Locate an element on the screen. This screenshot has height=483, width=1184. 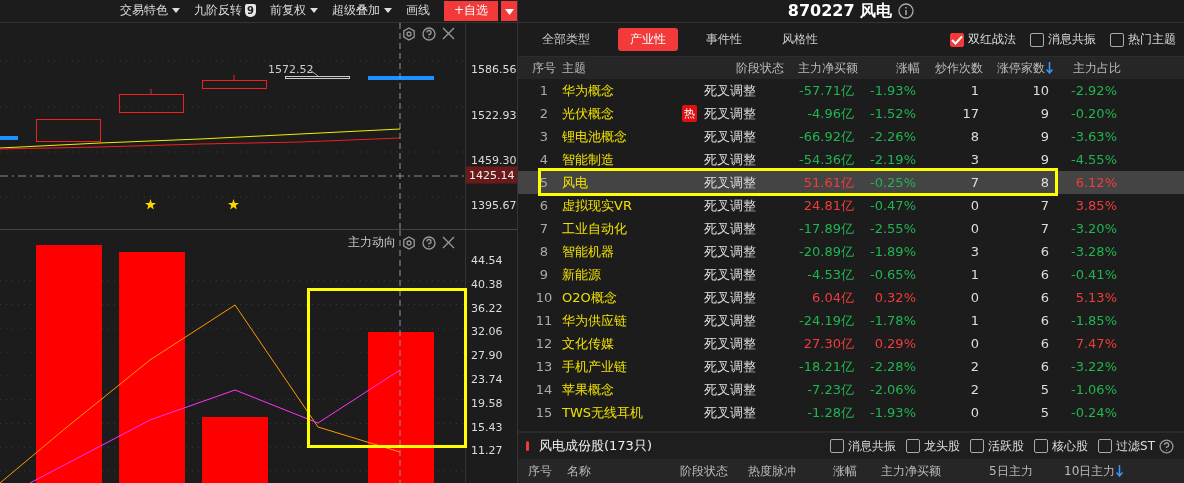
option-checkbox: 活跃股 is located at coordinates (997, 446).